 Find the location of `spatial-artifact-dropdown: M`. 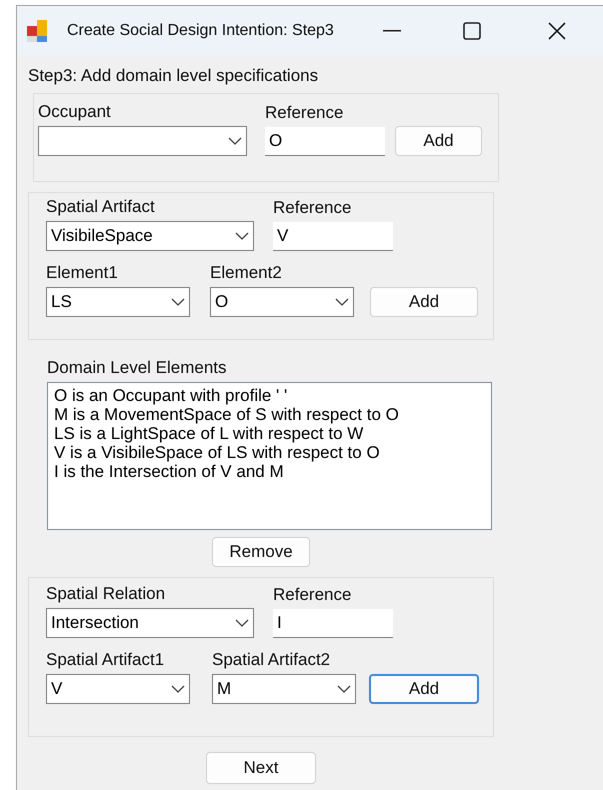

spatial-artifact-dropdown: M is located at coordinates (284, 689).